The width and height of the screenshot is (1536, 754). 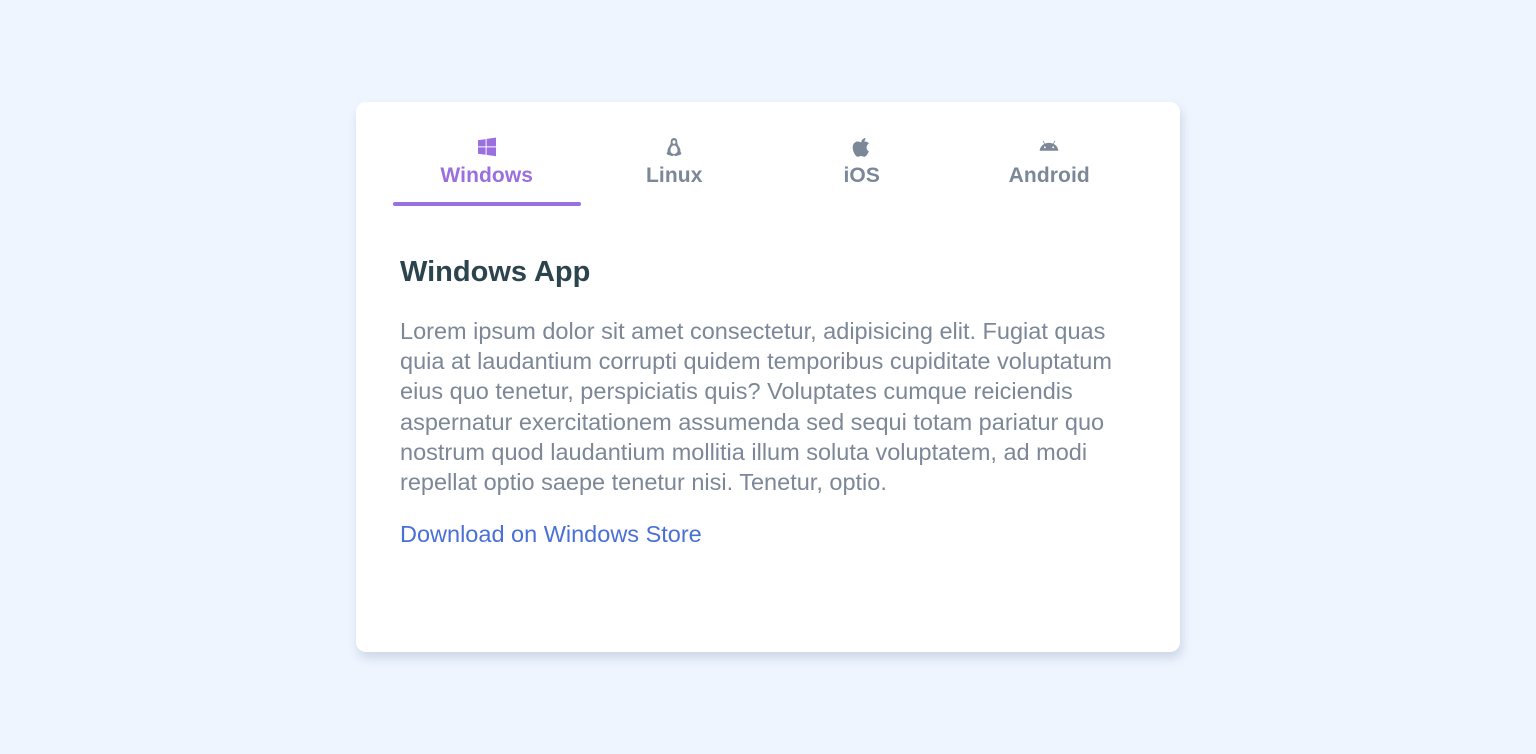 What do you see at coordinates (862, 147) in the screenshot?
I see `apple-icon` at bounding box center [862, 147].